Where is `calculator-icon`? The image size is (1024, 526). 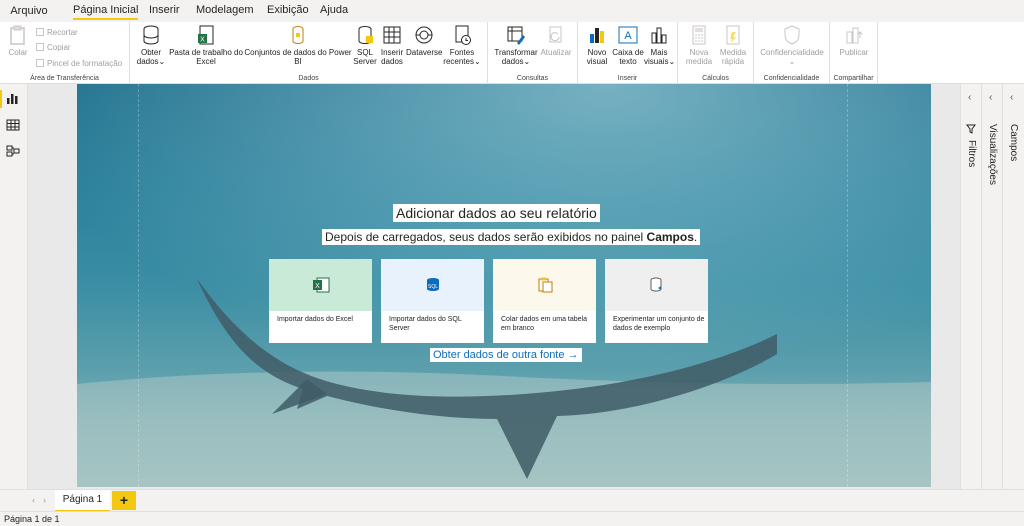 calculator-icon is located at coordinates (699, 35).